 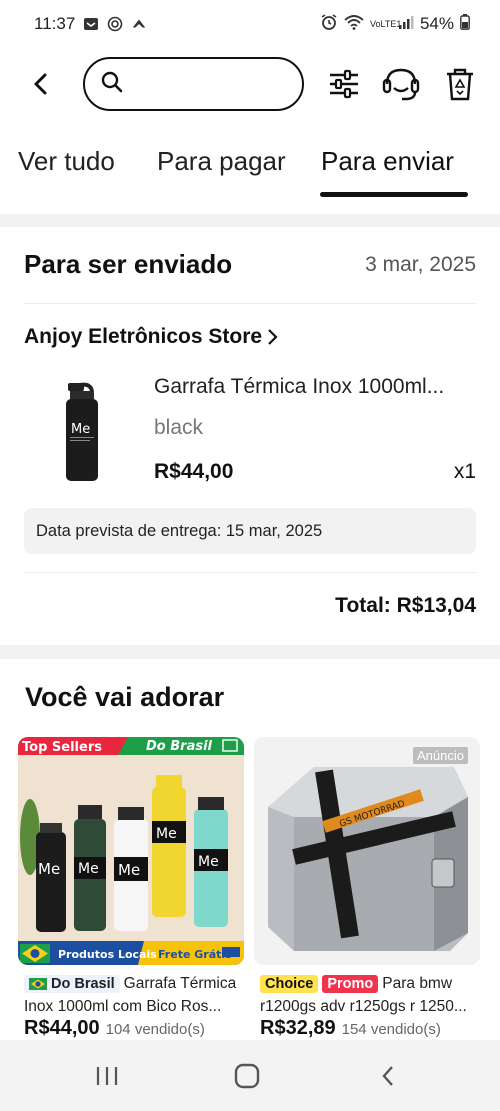 I want to click on home-icon, so click(x=247, y=1076).